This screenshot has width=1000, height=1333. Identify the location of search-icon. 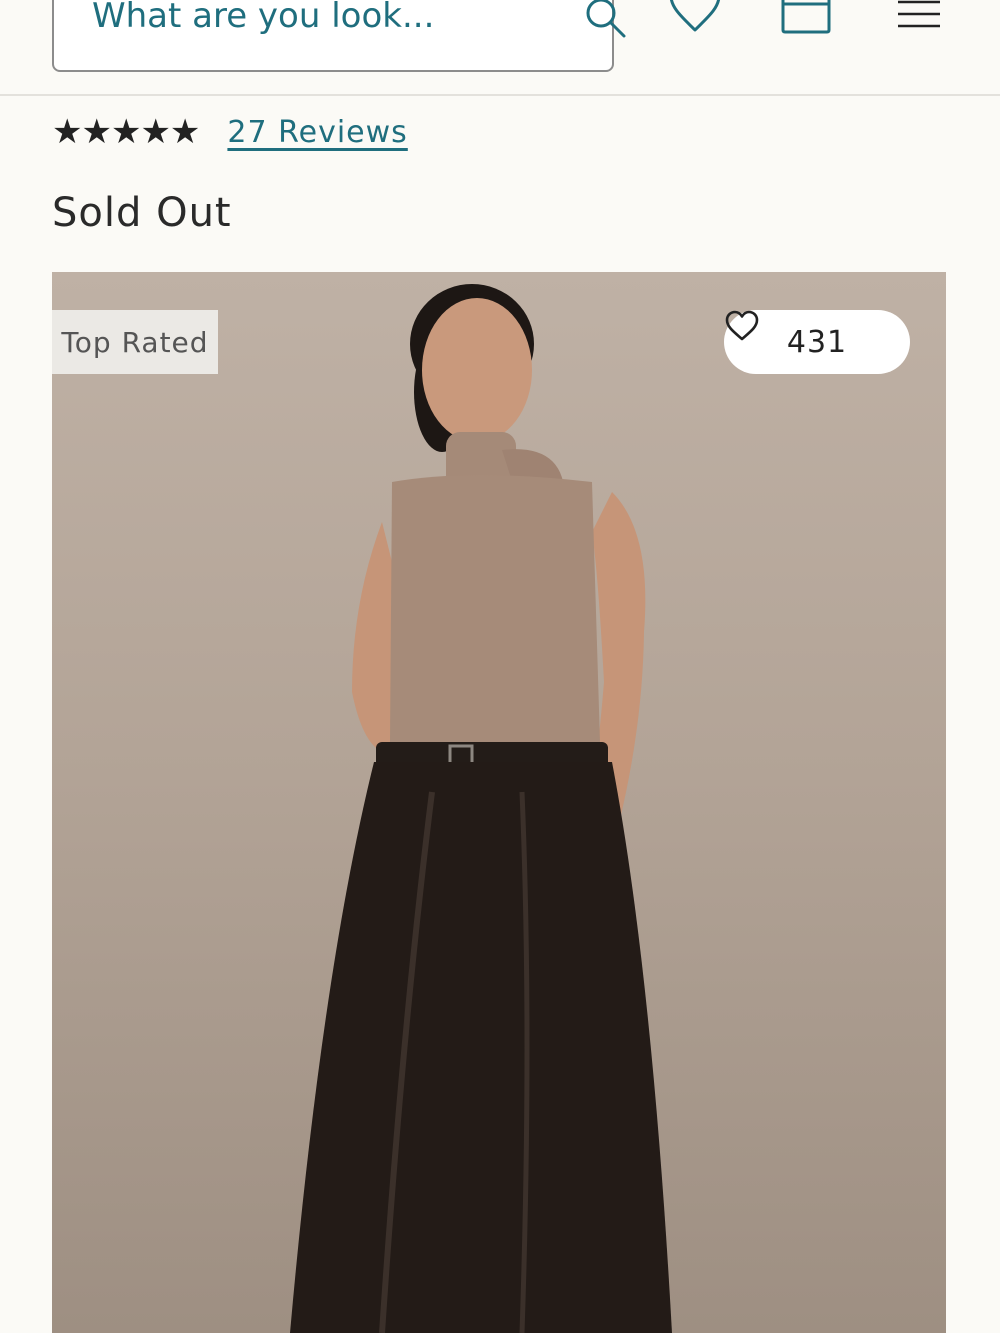
(605, 20).